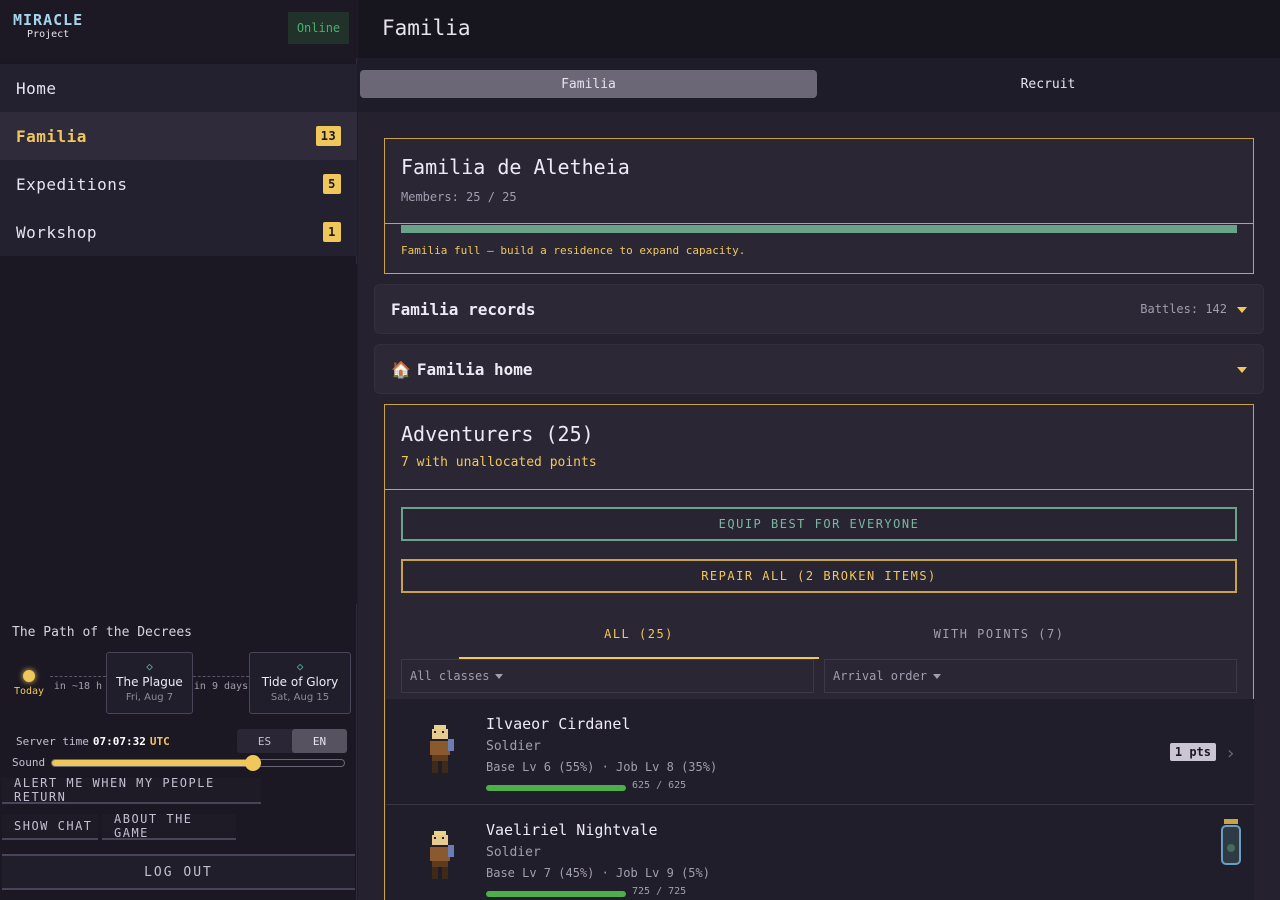 This screenshot has width=1280, height=900. What do you see at coordinates (999, 639) in the screenshot?
I see `tab-with-points: WITH POINTS (7)` at bounding box center [999, 639].